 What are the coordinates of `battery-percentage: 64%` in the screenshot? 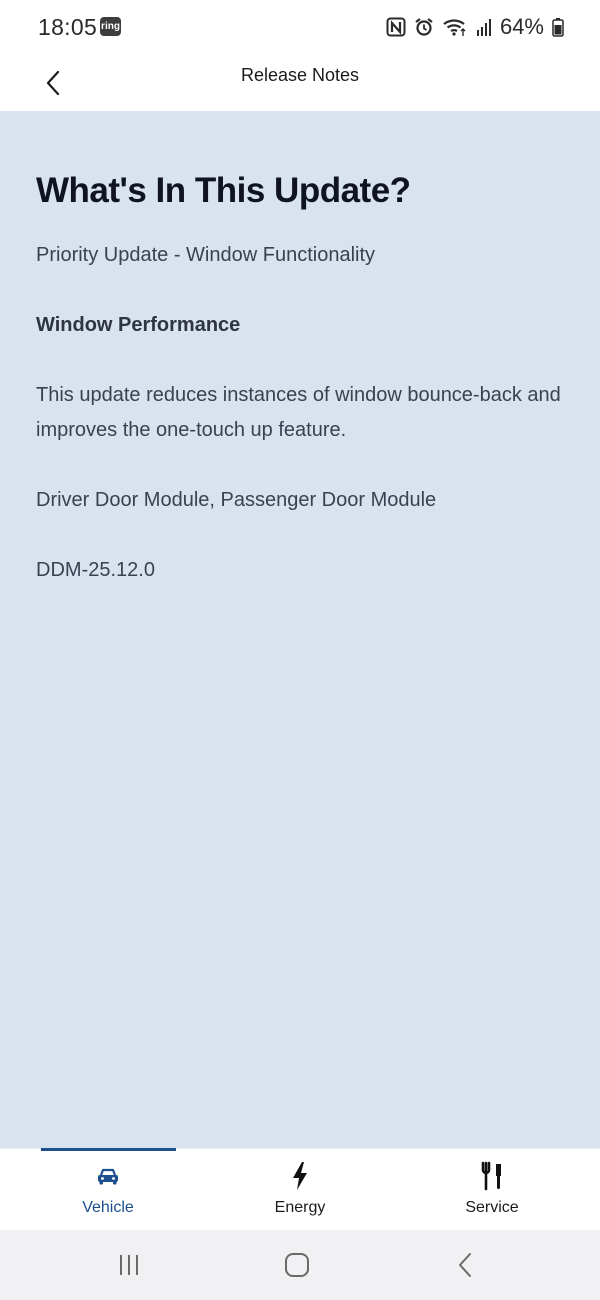 It's located at (521, 26).